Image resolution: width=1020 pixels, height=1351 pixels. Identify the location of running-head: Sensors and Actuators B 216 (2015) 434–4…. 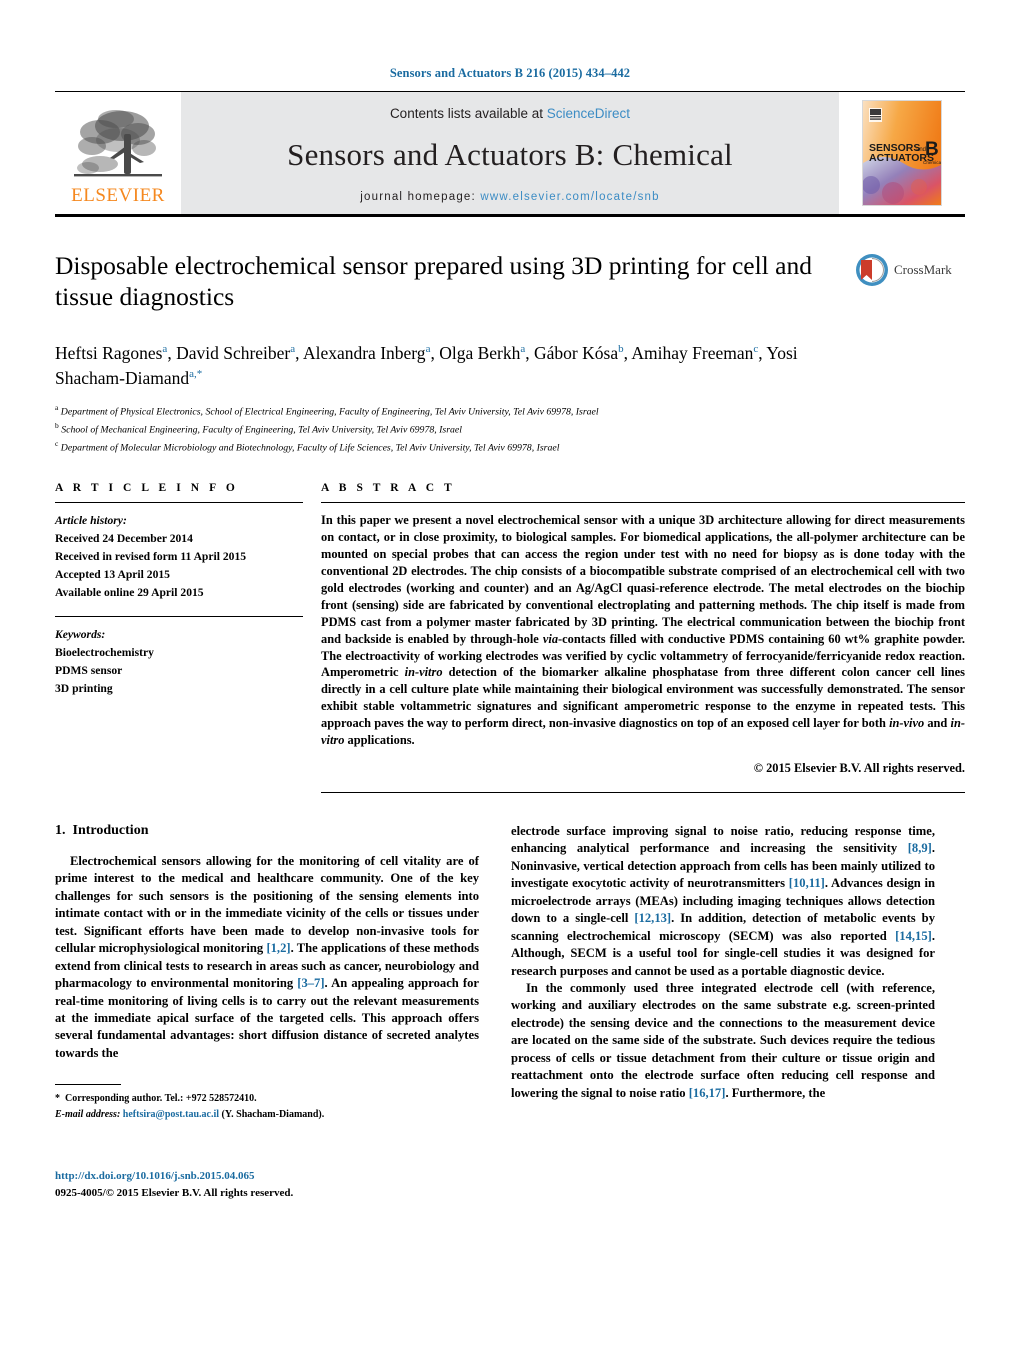
(510, 73).